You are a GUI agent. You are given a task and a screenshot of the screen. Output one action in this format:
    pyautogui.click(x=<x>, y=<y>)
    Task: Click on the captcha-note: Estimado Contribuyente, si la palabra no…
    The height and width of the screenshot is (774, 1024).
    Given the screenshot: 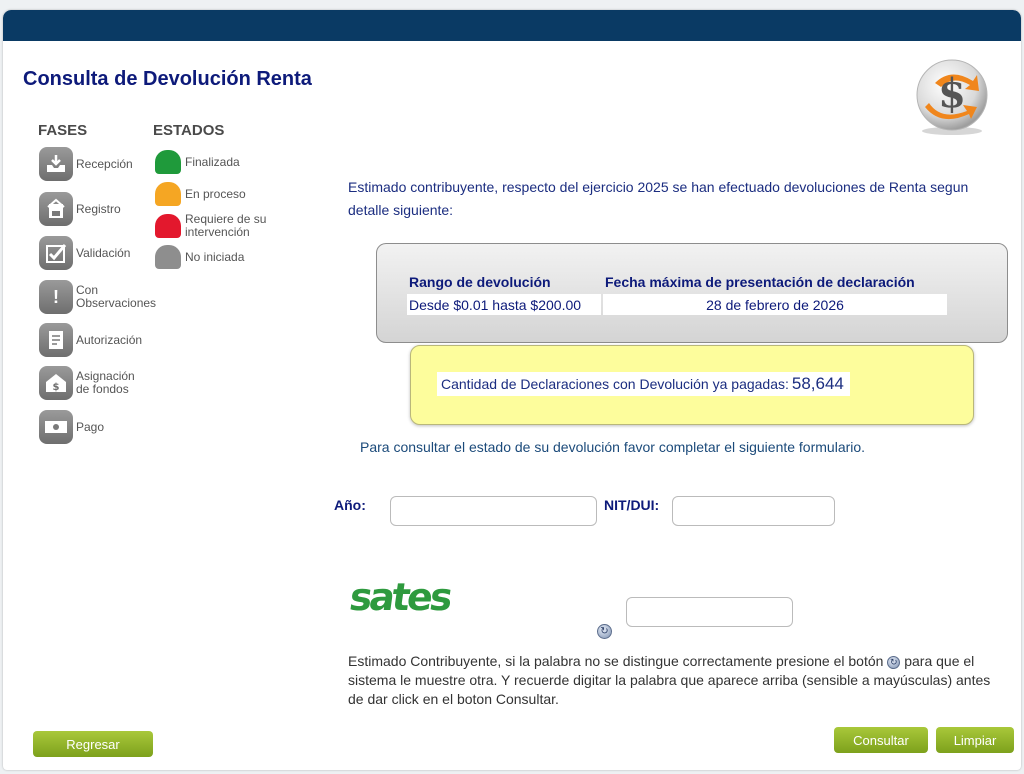 What is the action you would take?
    pyautogui.click(x=678, y=680)
    